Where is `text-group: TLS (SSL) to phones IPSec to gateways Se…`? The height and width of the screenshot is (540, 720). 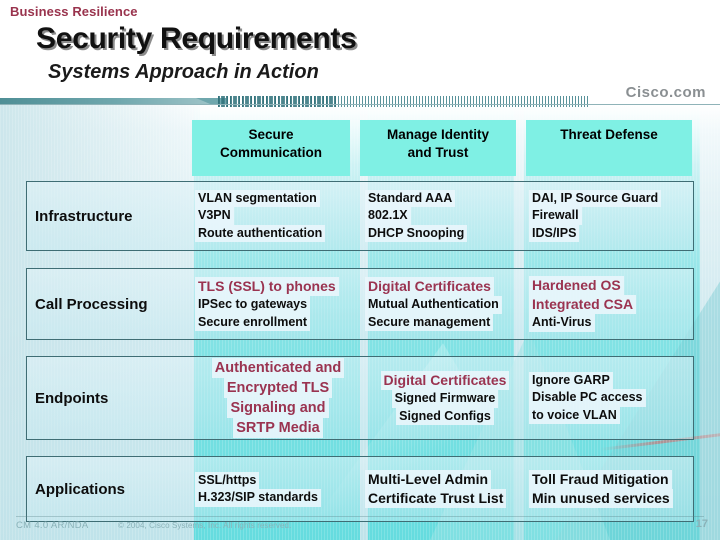
text-group: TLS (SSL) to phones IPSec to gateways Se… is located at coordinates (278, 304).